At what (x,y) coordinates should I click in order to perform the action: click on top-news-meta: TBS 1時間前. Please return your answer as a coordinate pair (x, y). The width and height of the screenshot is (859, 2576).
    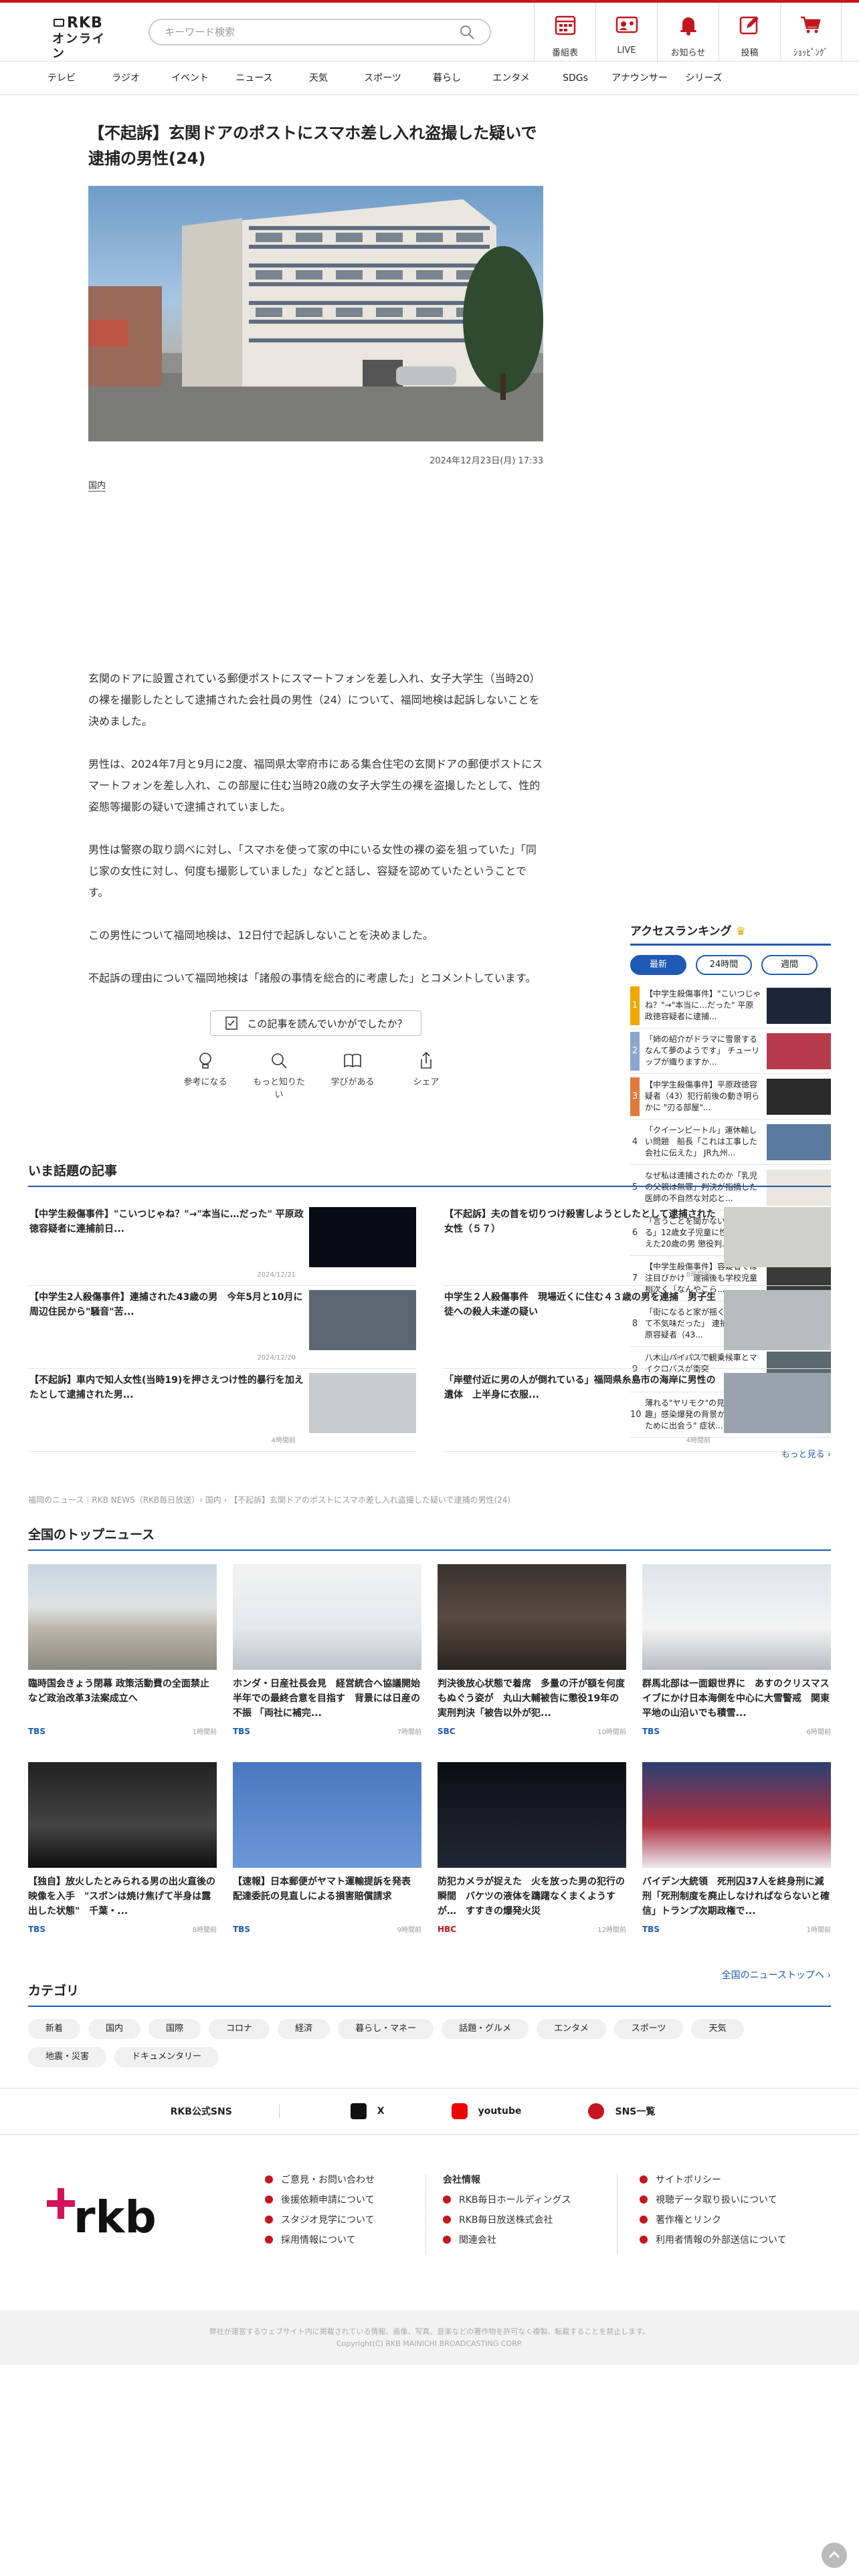
    Looking at the image, I should click on (737, 1929).